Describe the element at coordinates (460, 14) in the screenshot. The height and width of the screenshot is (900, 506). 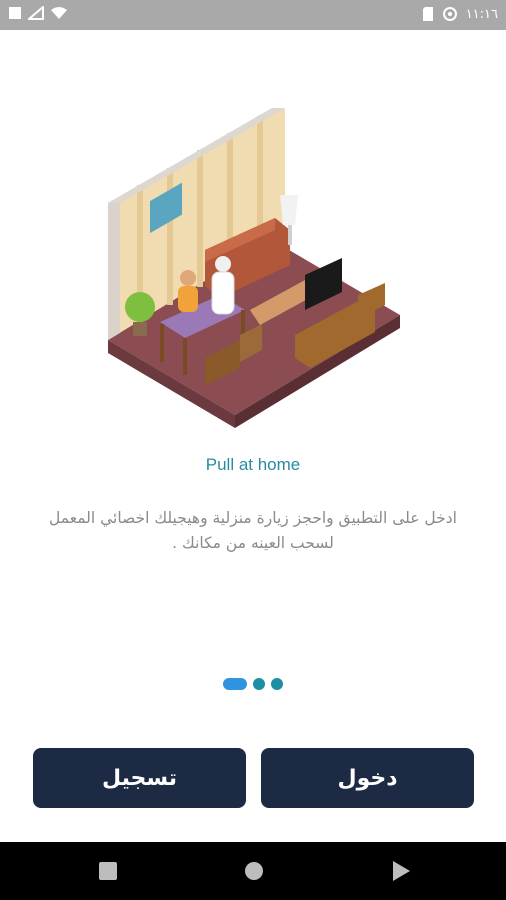
I see `status-right-icons: ١١:١٦` at that location.